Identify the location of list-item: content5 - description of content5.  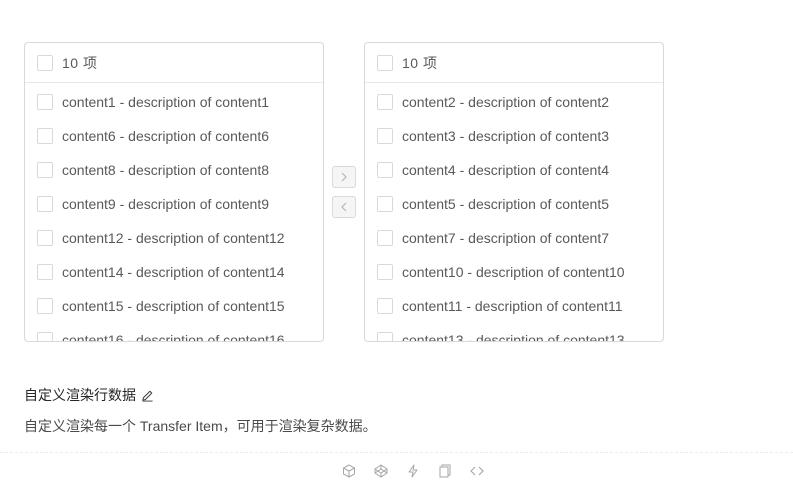
(514, 204).